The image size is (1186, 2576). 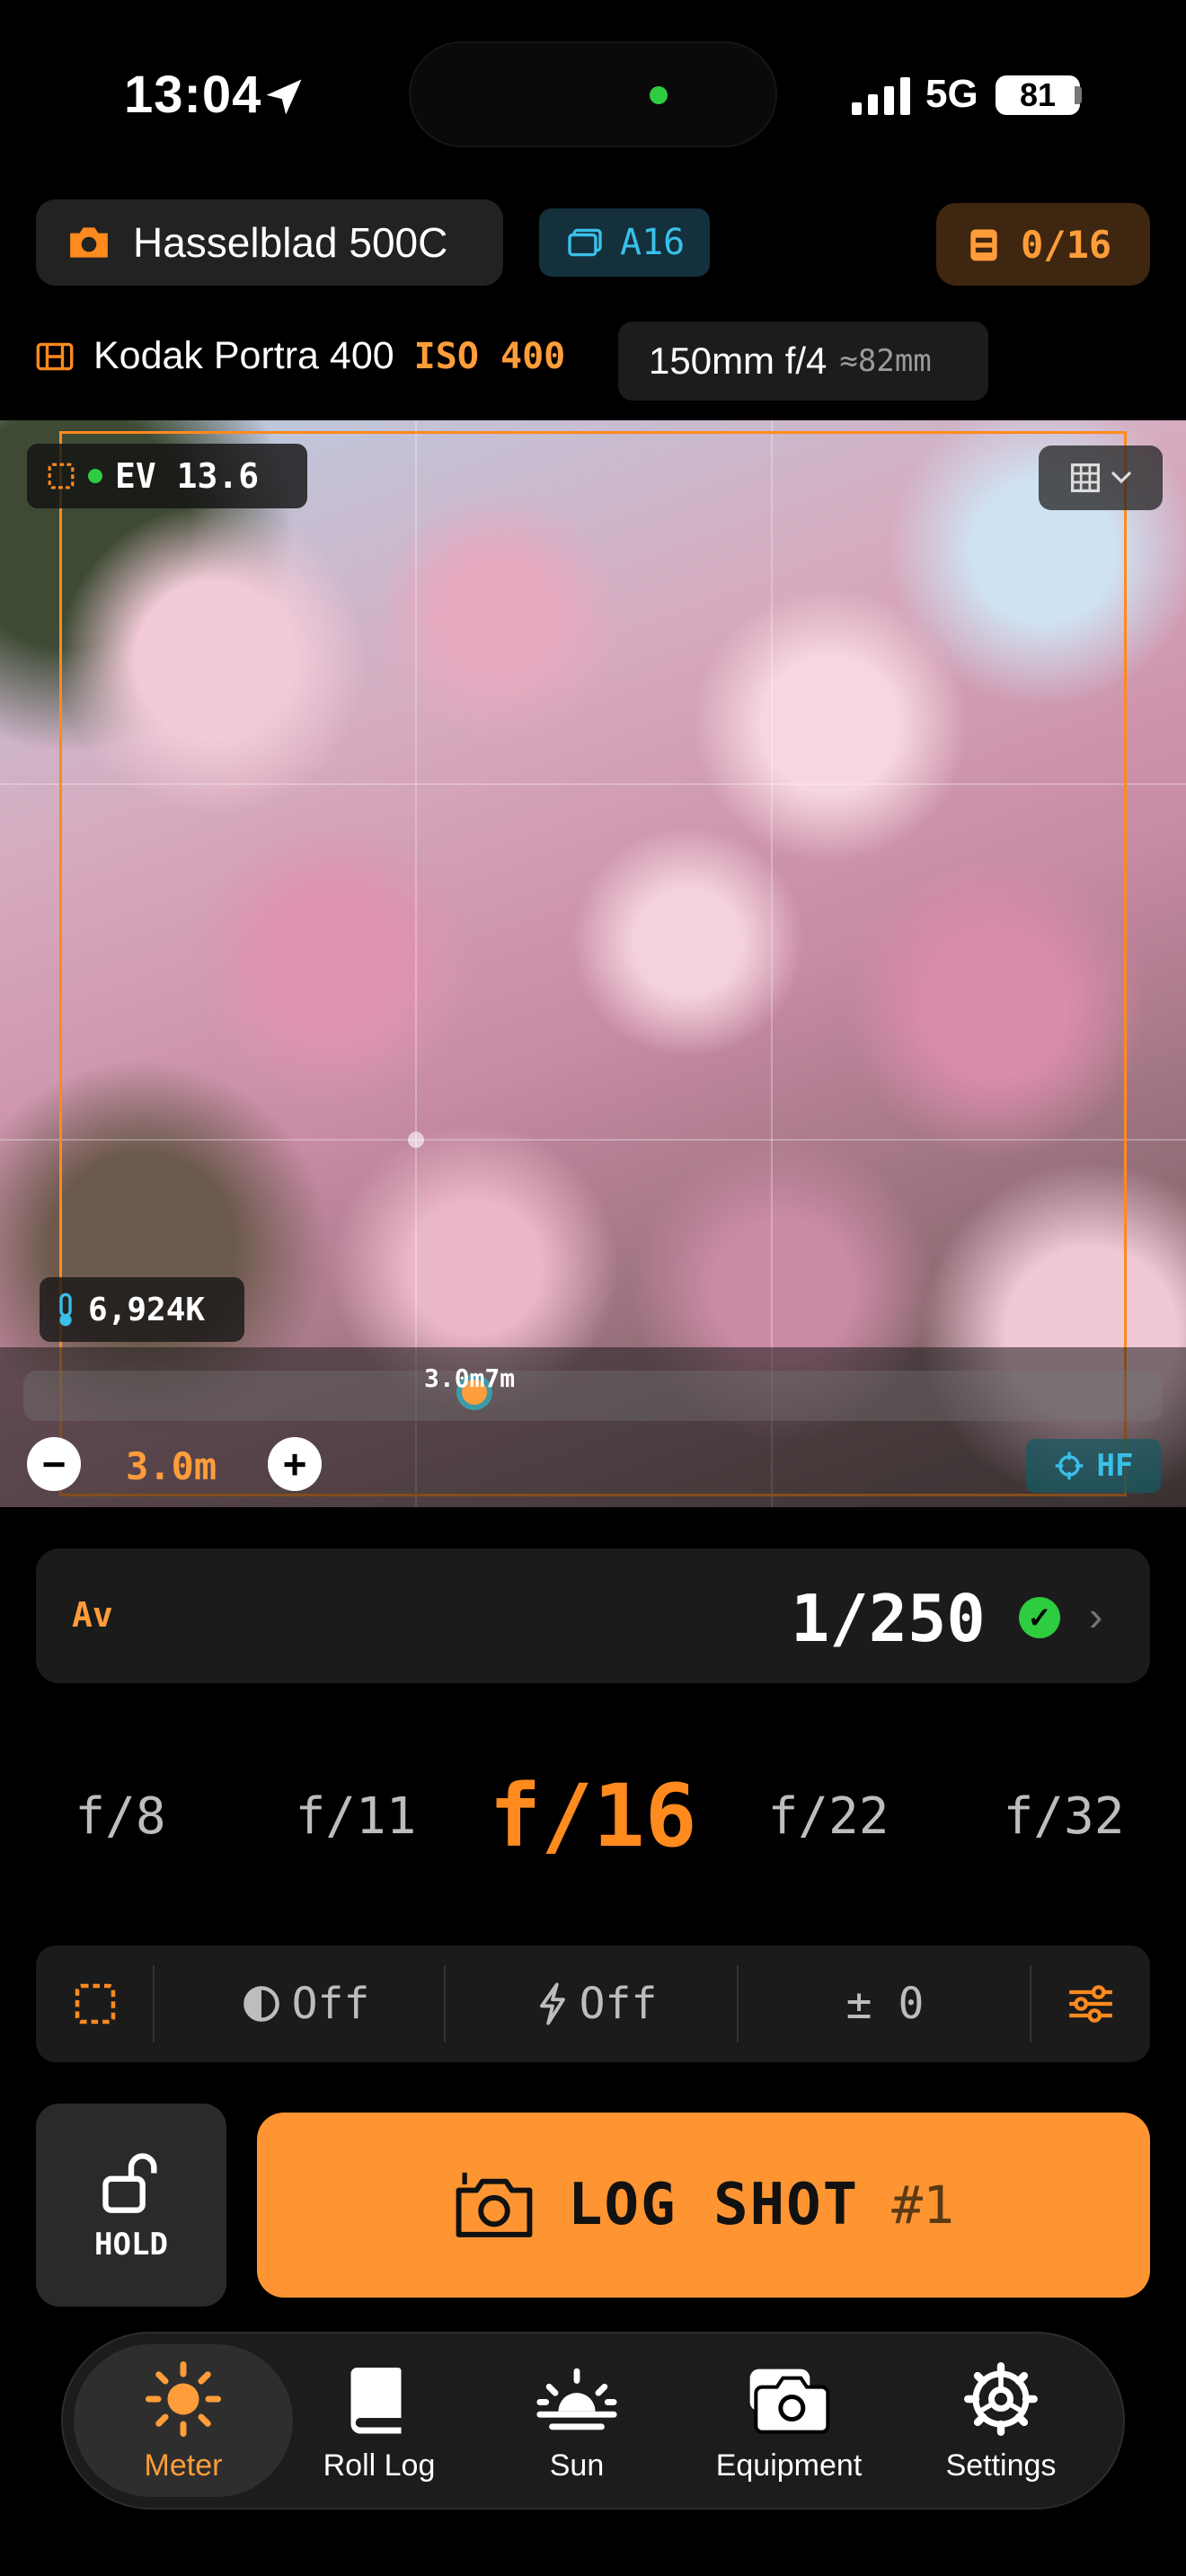 I want to click on grid-toggle-button, so click(x=1101, y=478).